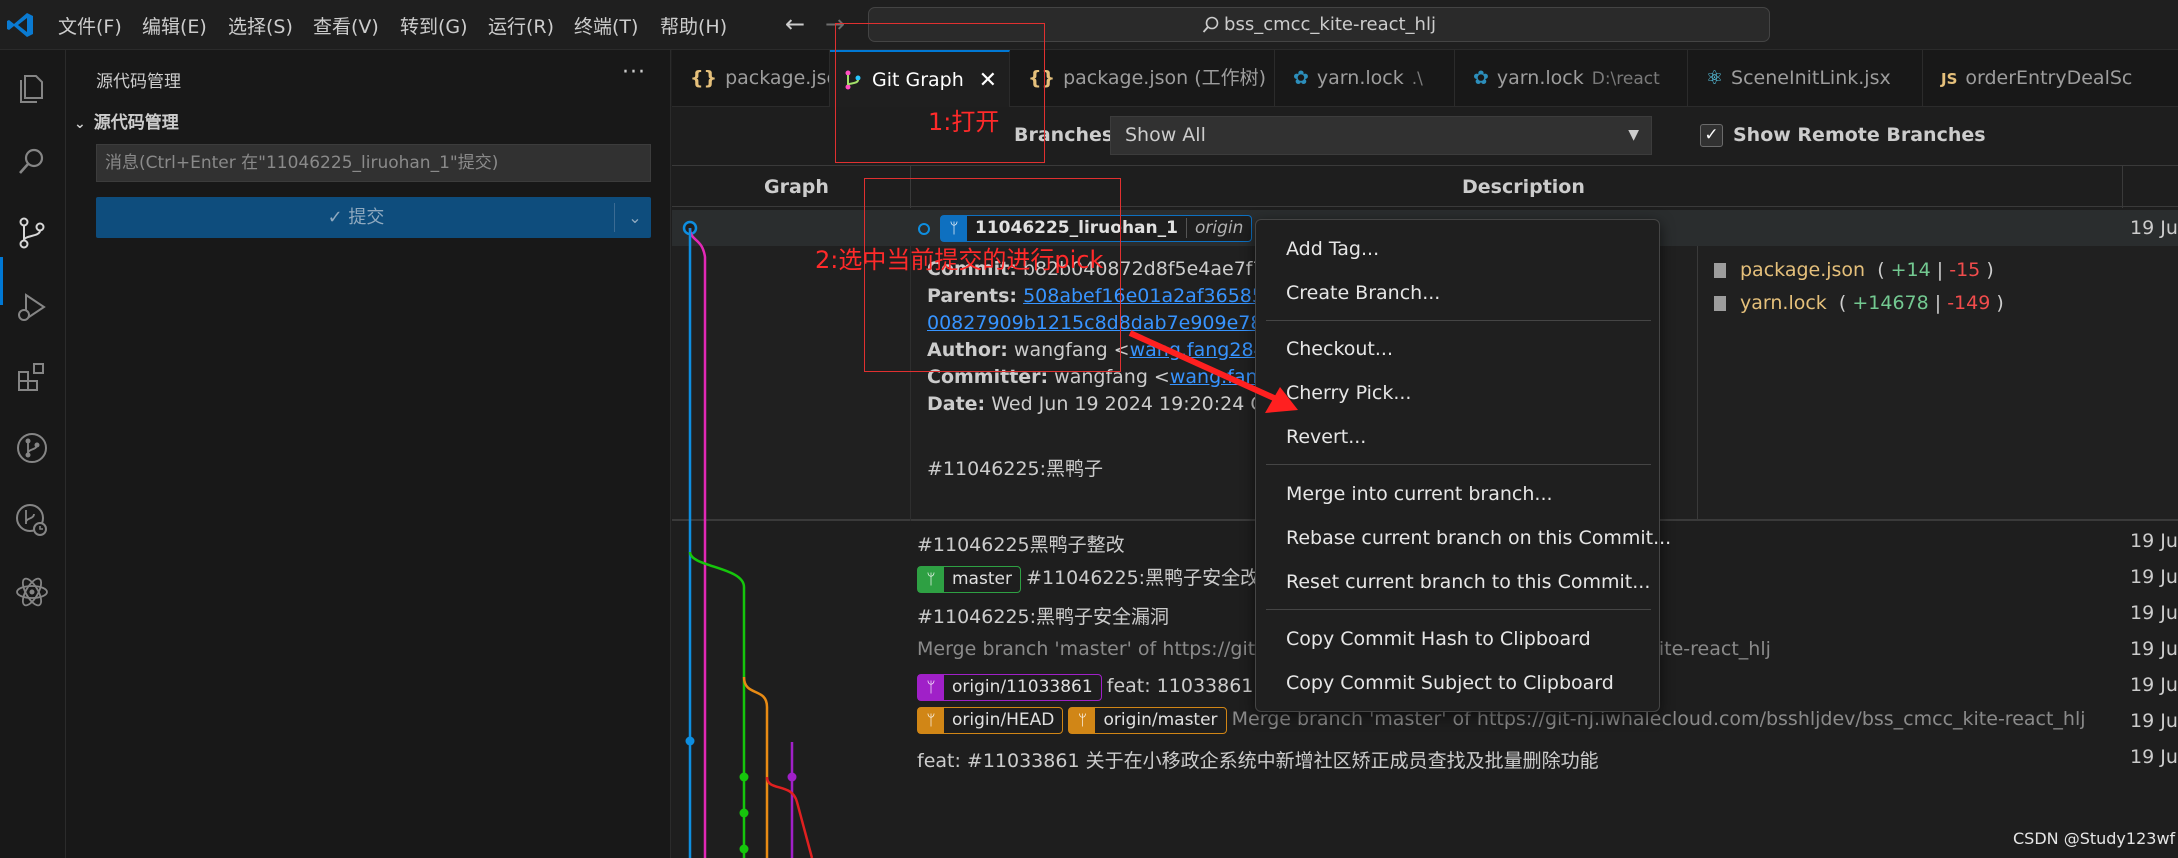 The image size is (2178, 858). Describe the element at coordinates (346, 25) in the screenshot. I see `menu-view: 查看(V)` at that location.